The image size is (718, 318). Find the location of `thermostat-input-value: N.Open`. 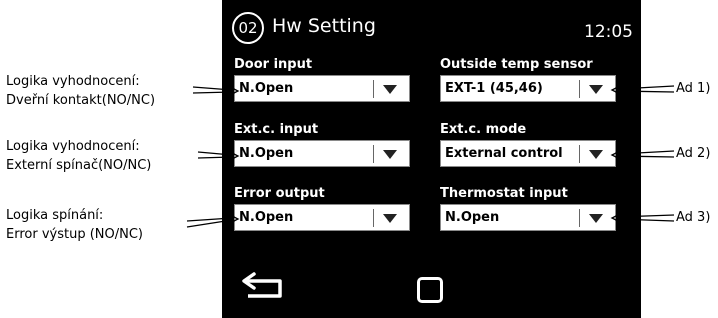

thermostat-input-value: N.Open is located at coordinates (472, 217).